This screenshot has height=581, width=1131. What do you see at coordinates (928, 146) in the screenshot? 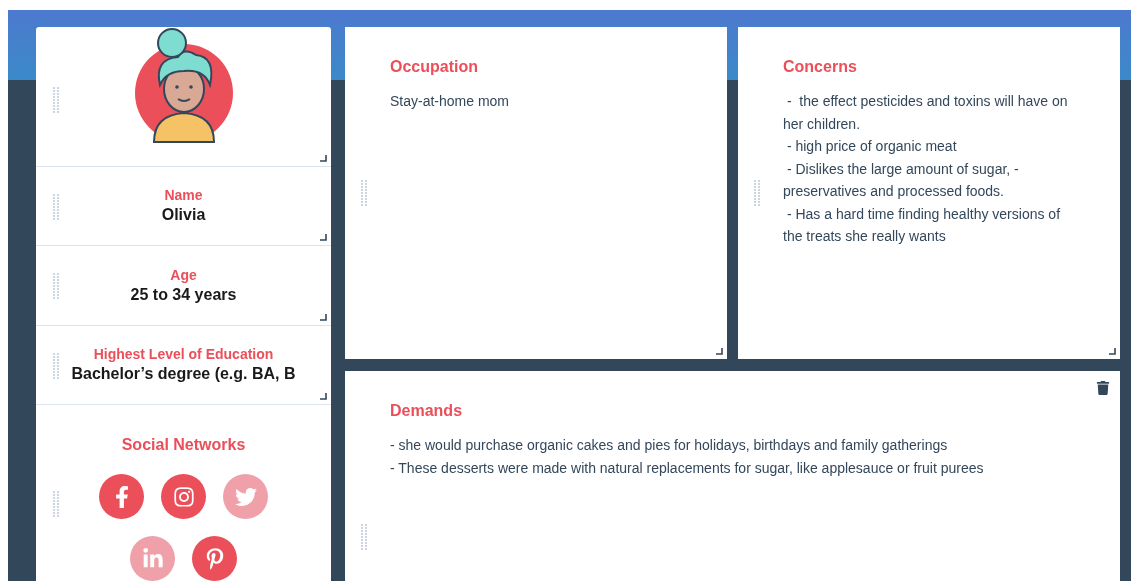
I see `card-text: - high price of organic meat` at bounding box center [928, 146].